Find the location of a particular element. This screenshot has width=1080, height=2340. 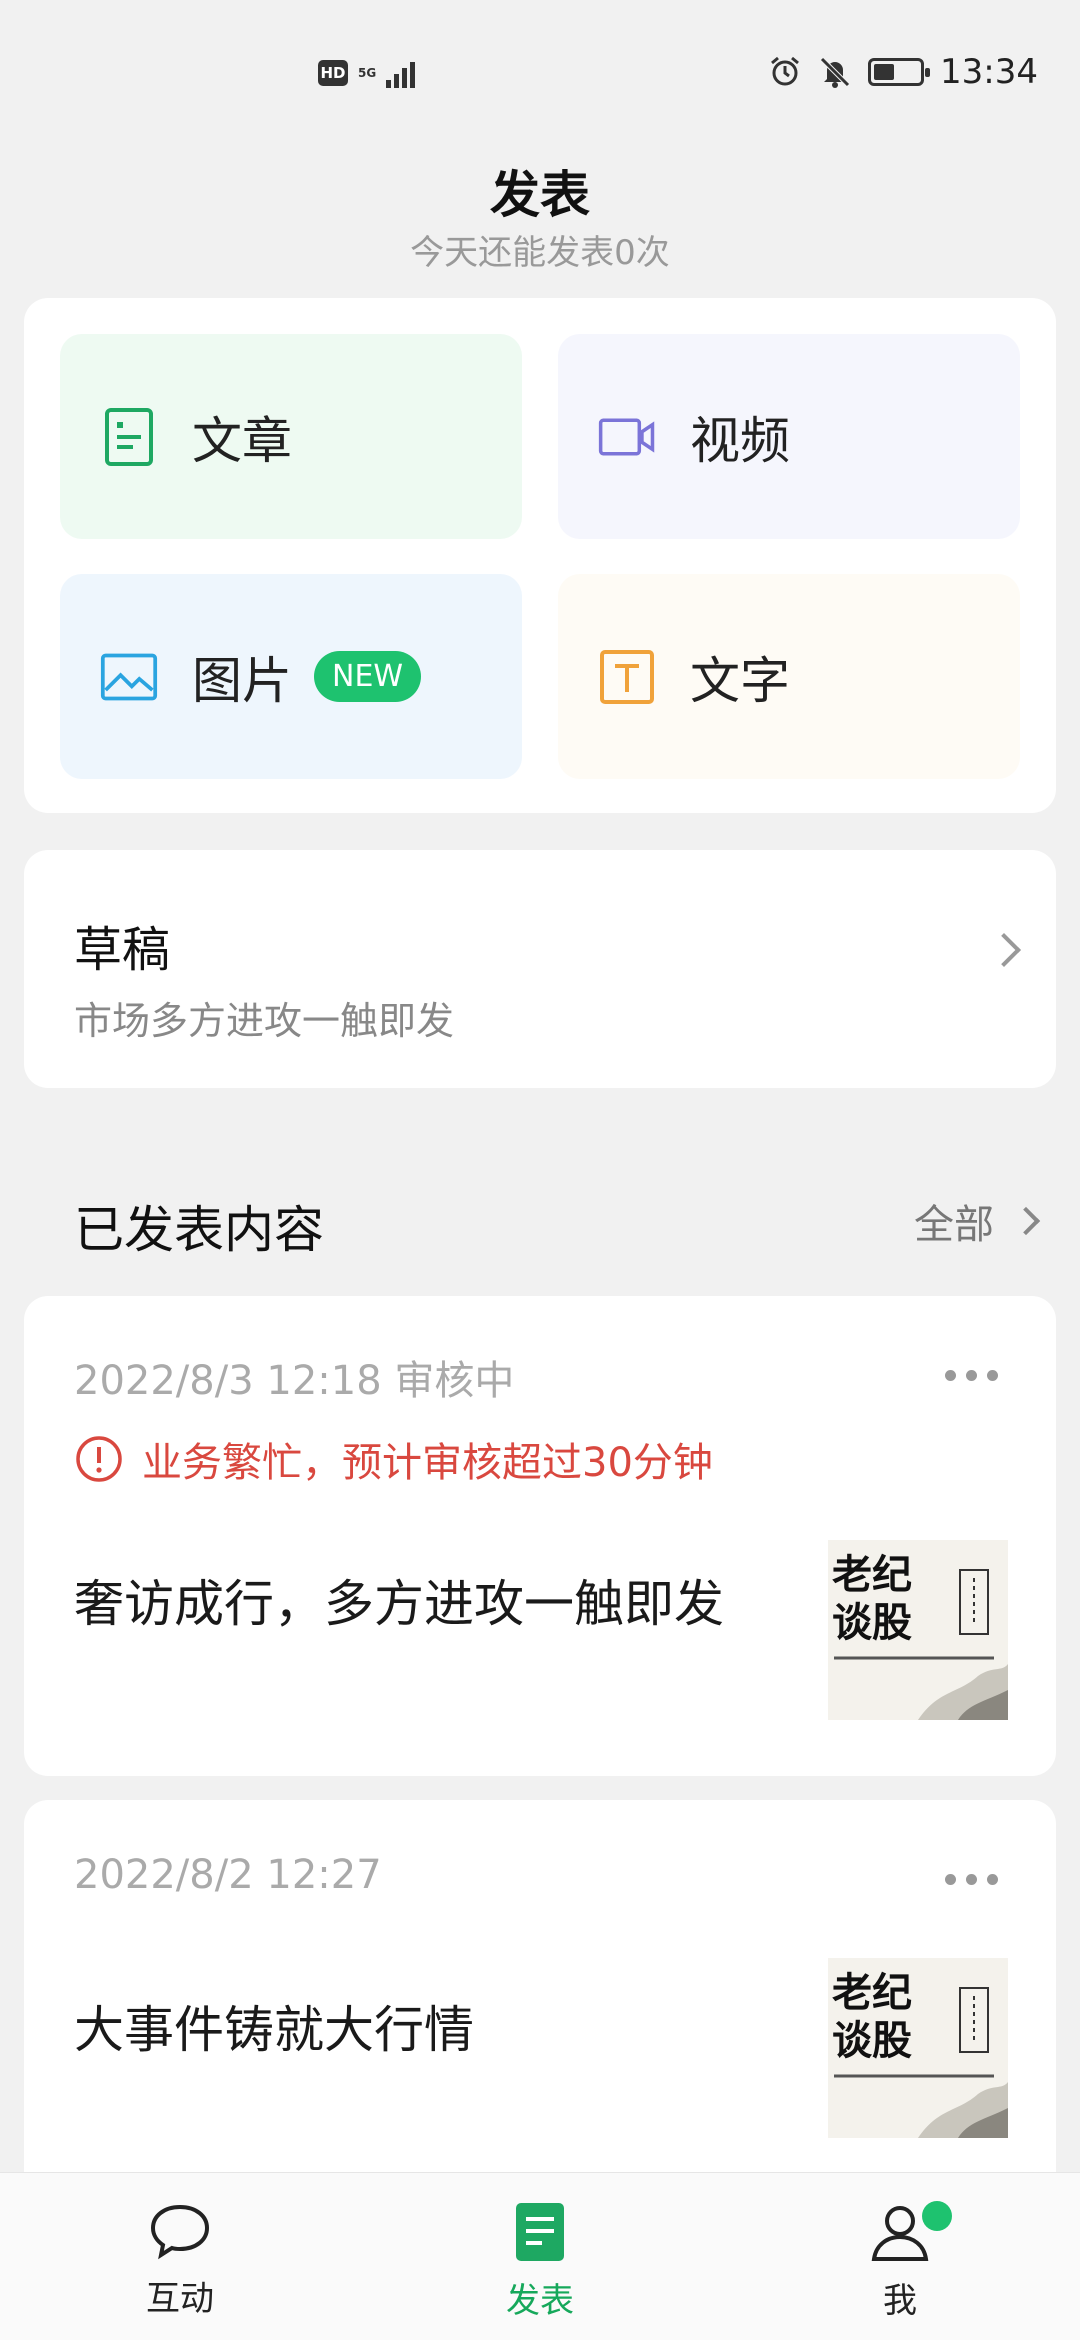

tab-me: 我 is located at coordinates (900, 2261).